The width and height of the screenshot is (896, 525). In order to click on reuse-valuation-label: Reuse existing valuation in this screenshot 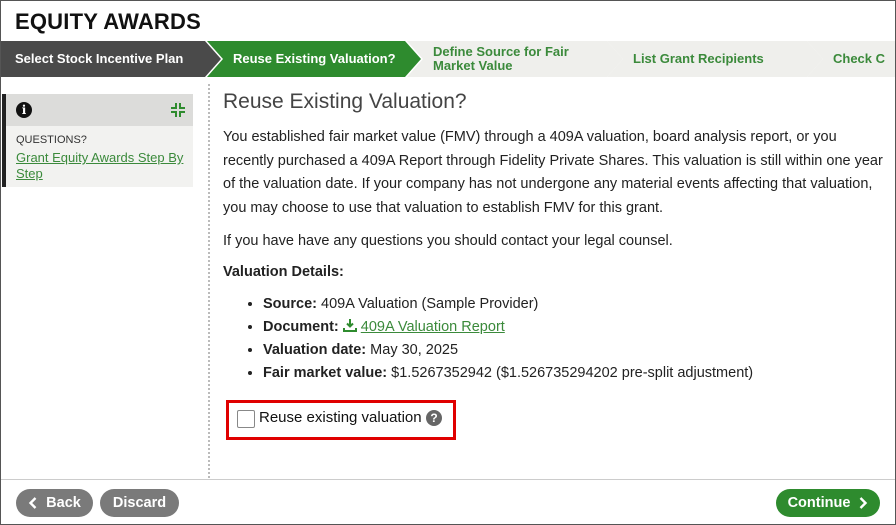, I will do `click(340, 417)`.